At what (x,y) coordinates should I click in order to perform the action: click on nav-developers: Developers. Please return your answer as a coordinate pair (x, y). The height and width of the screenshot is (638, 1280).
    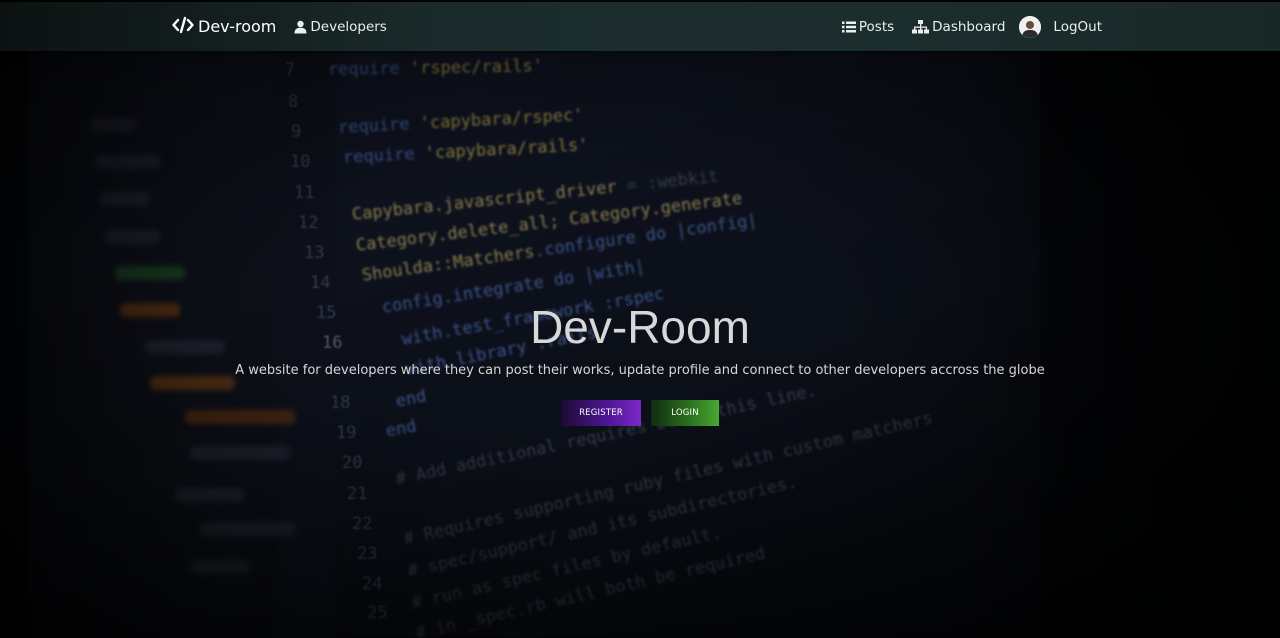
    Looking at the image, I should click on (340, 26).